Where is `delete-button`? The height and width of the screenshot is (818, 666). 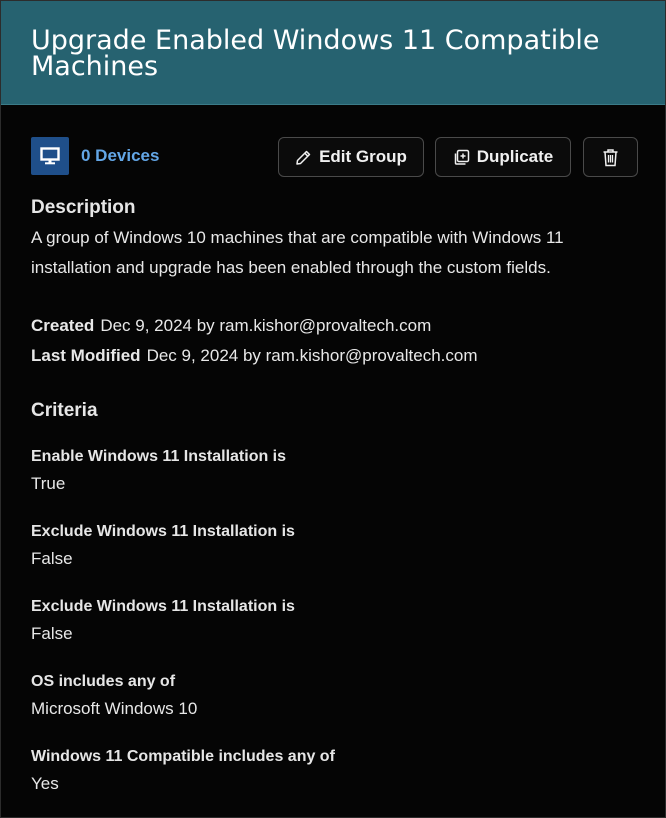
delete-button is located at coordinates (610, 157).